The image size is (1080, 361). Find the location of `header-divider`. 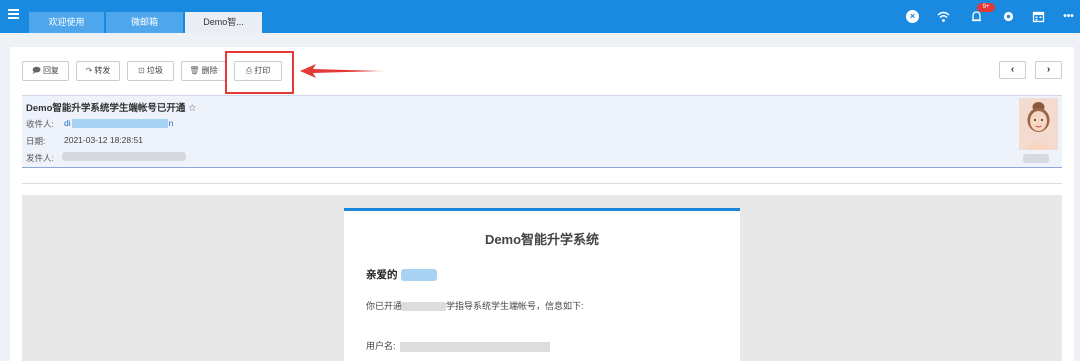

header-divider is located at coordinates (542, 183).